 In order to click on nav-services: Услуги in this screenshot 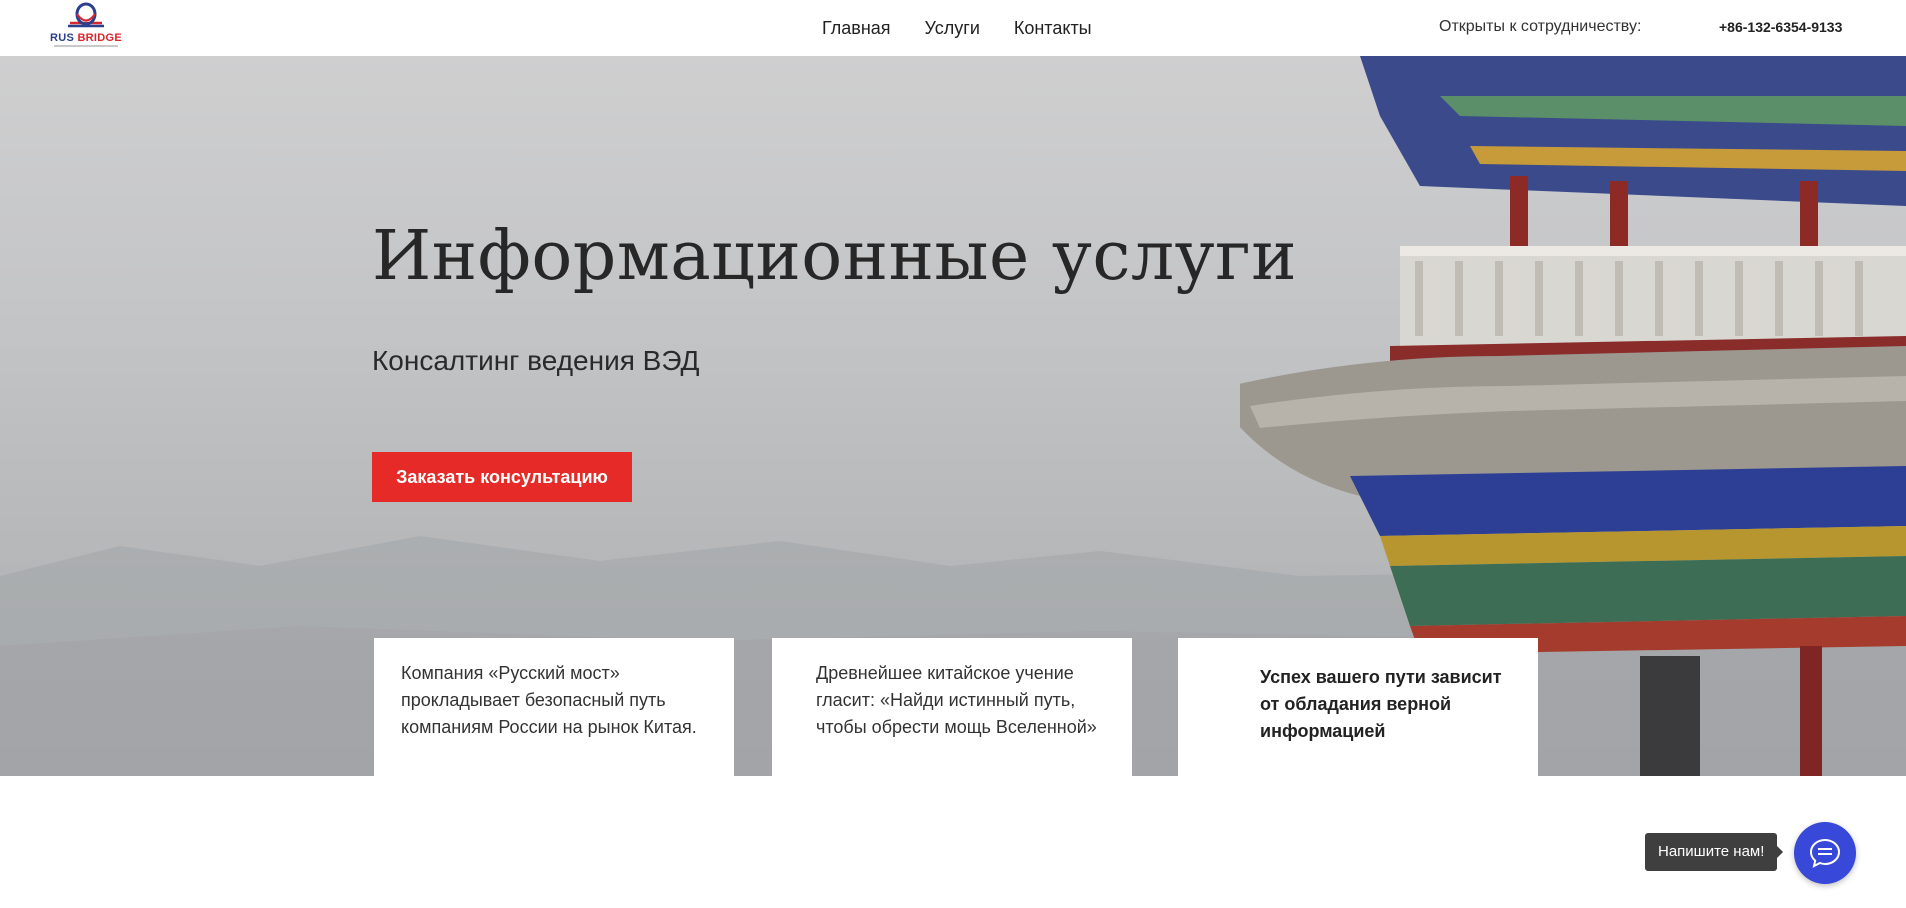, I will do `click(952, 28)`.